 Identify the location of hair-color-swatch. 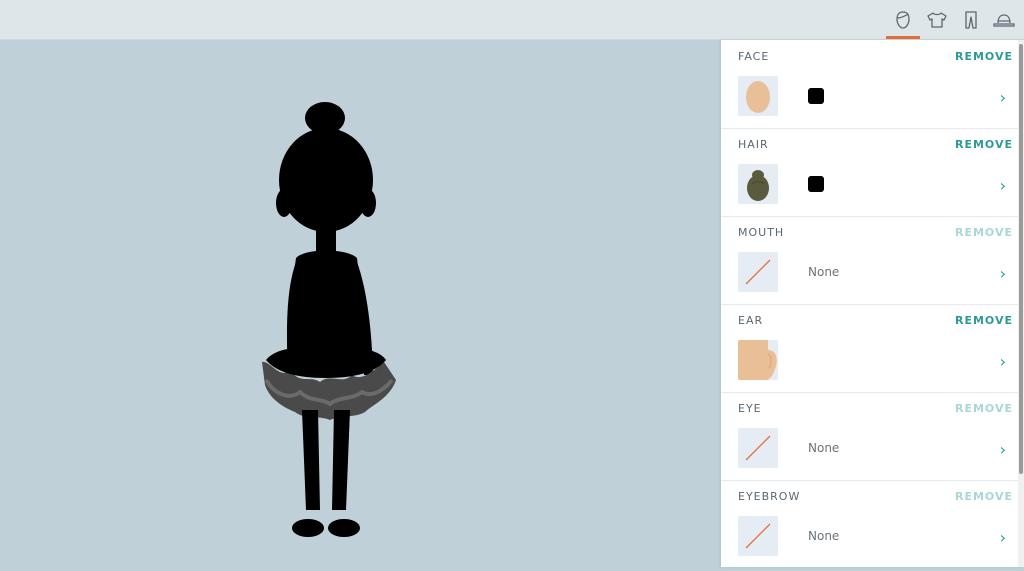
(816, 184).